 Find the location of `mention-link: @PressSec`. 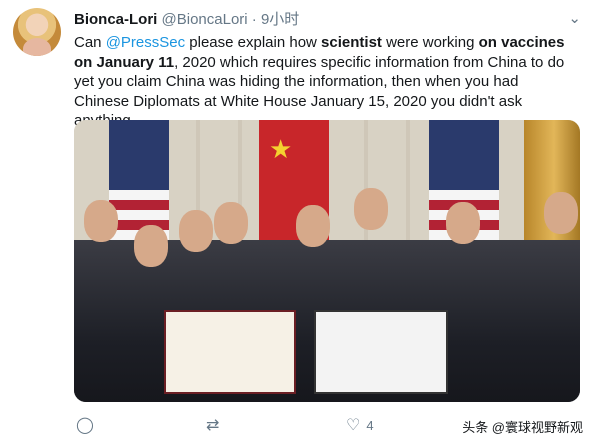

mention-link: @PressSec is located at coordinates (145, 42).